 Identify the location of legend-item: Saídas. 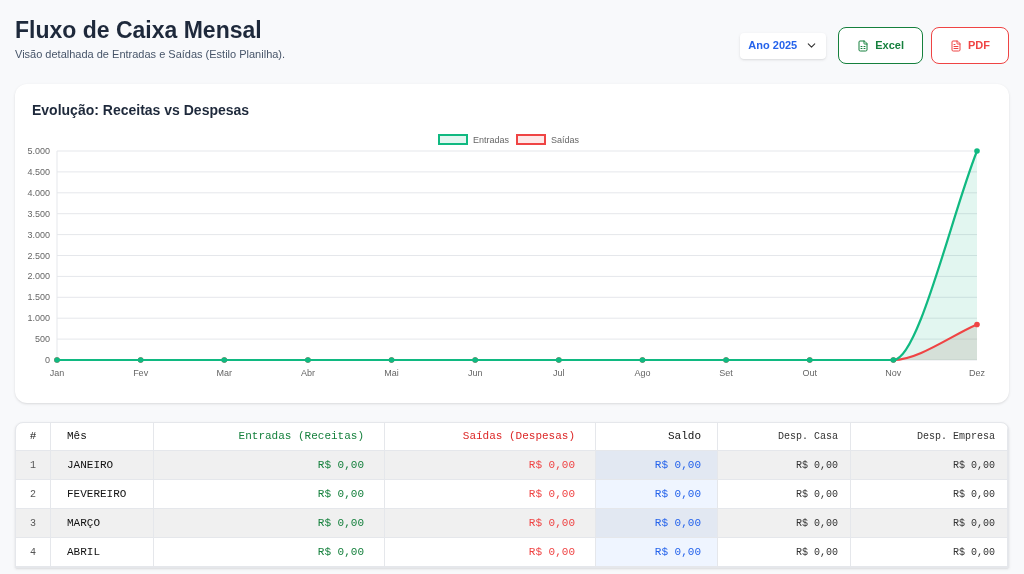
(548, 139).